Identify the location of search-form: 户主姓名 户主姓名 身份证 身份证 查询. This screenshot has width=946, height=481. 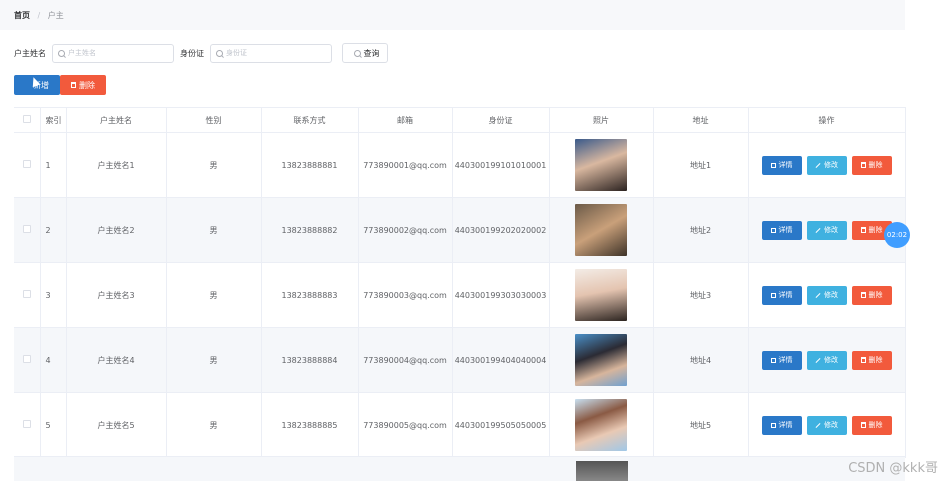
(201, 53).